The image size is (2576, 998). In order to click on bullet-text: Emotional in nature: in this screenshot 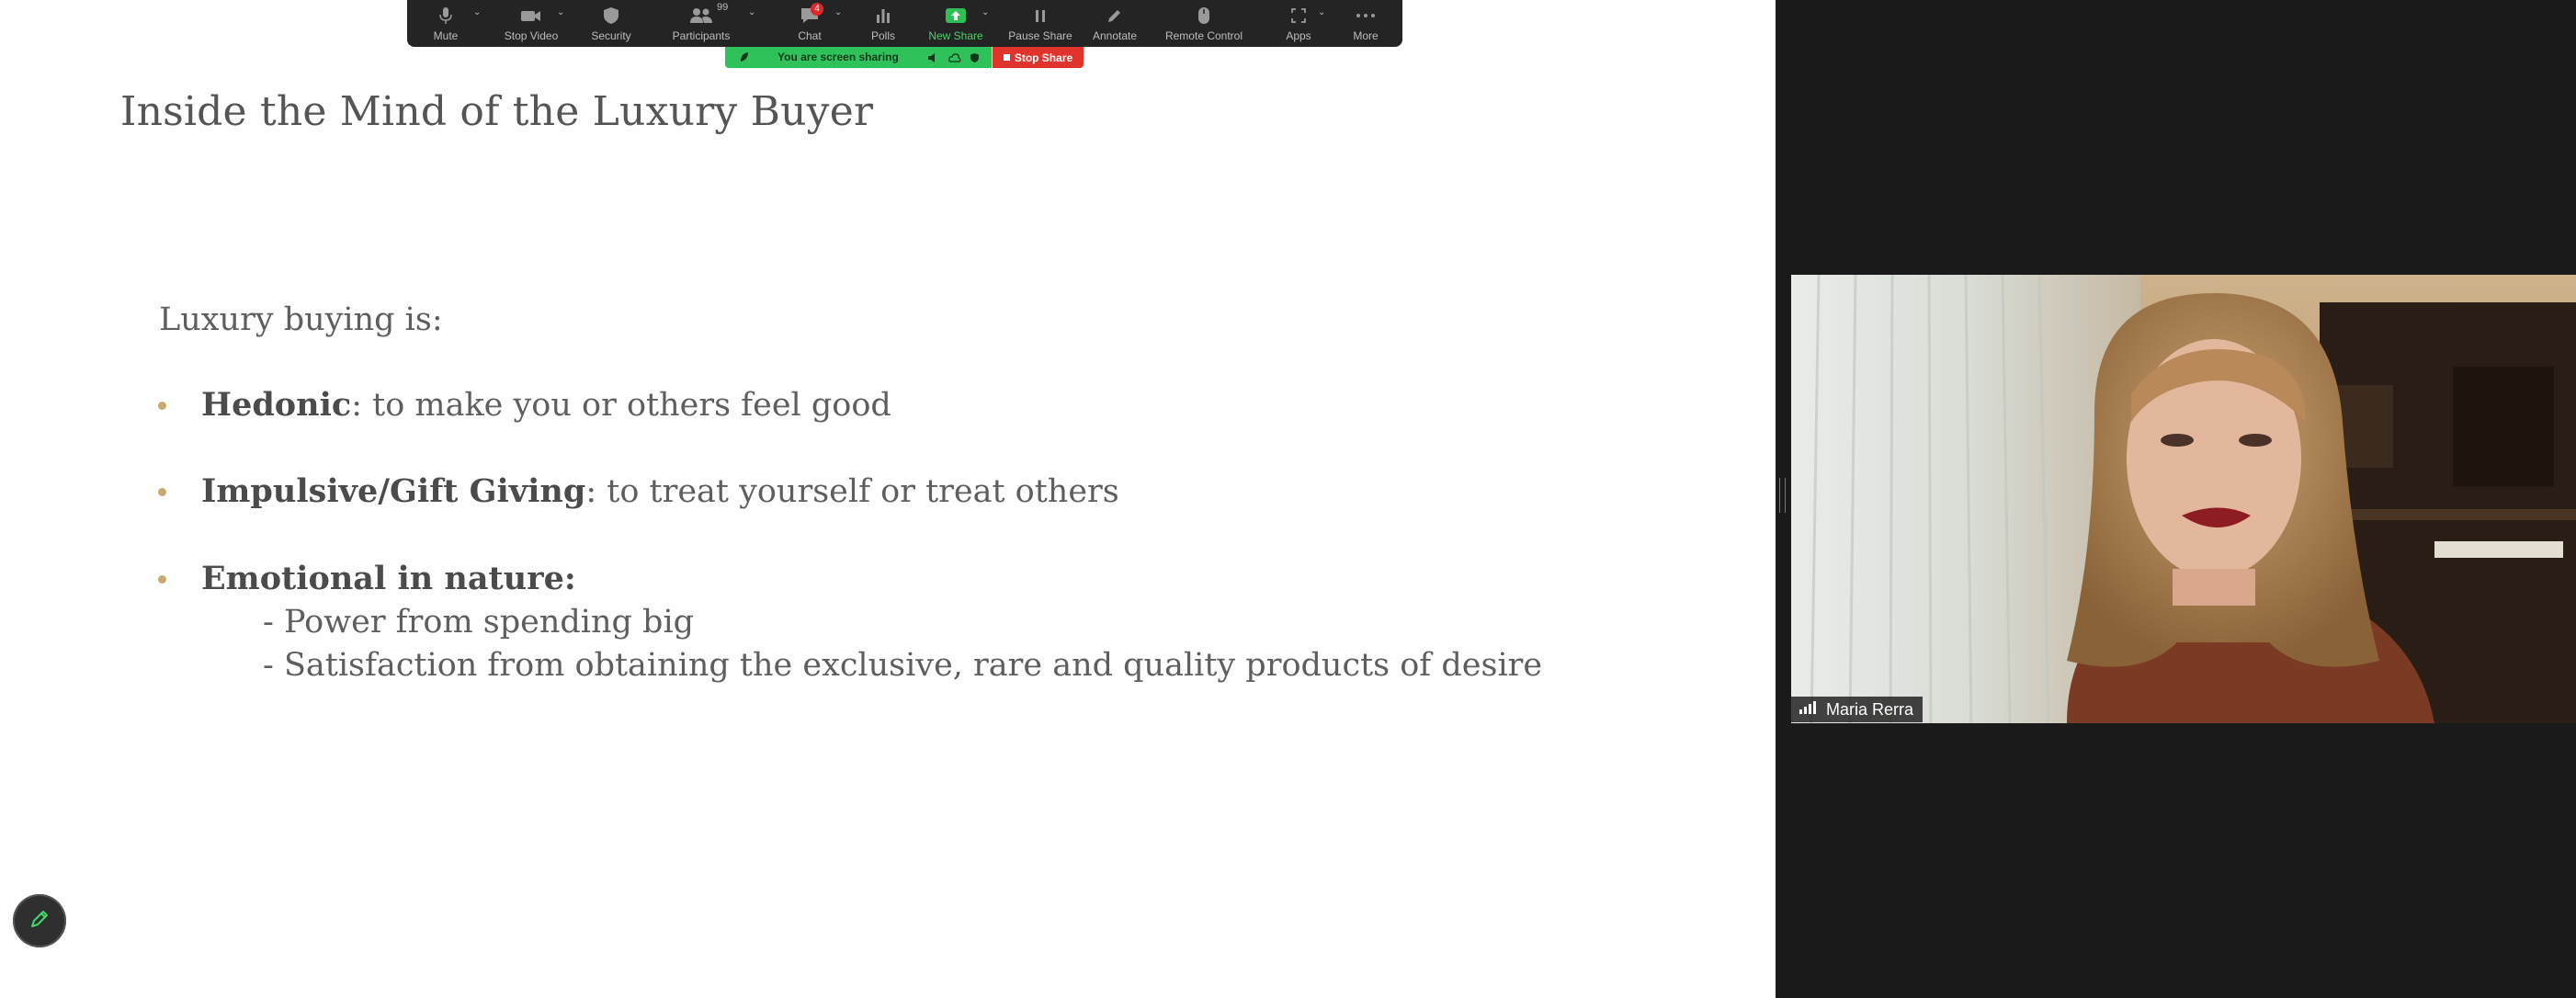, I will do `click(389, 579)`.